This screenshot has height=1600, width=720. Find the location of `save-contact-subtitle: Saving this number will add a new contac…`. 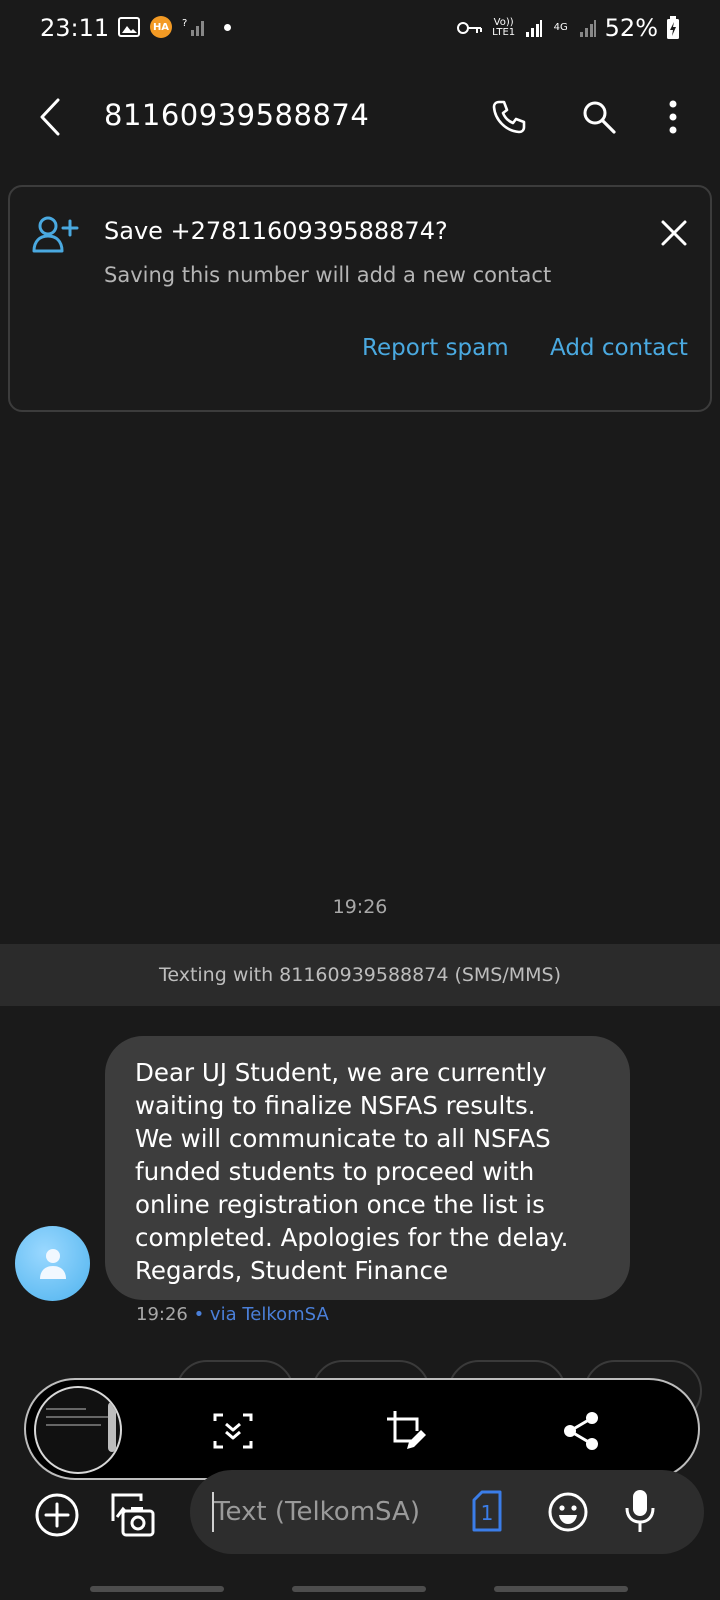

save-contact-subtitle: Saving this number will add a new contac… is located at coordinates (328, 275).